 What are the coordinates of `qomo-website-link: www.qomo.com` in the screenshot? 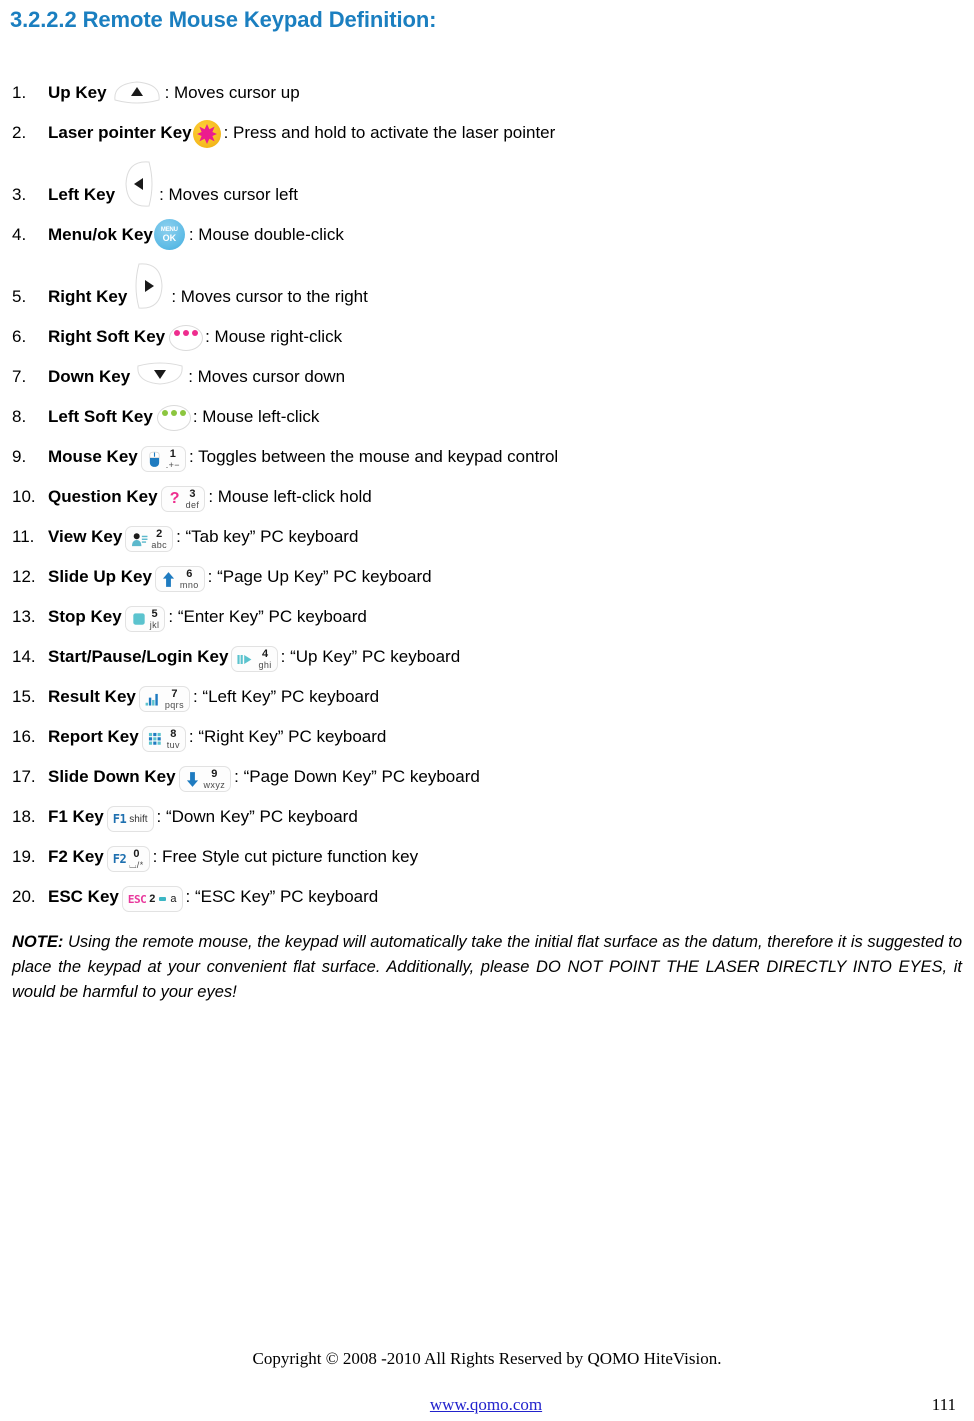 It's located at (486, 1404).